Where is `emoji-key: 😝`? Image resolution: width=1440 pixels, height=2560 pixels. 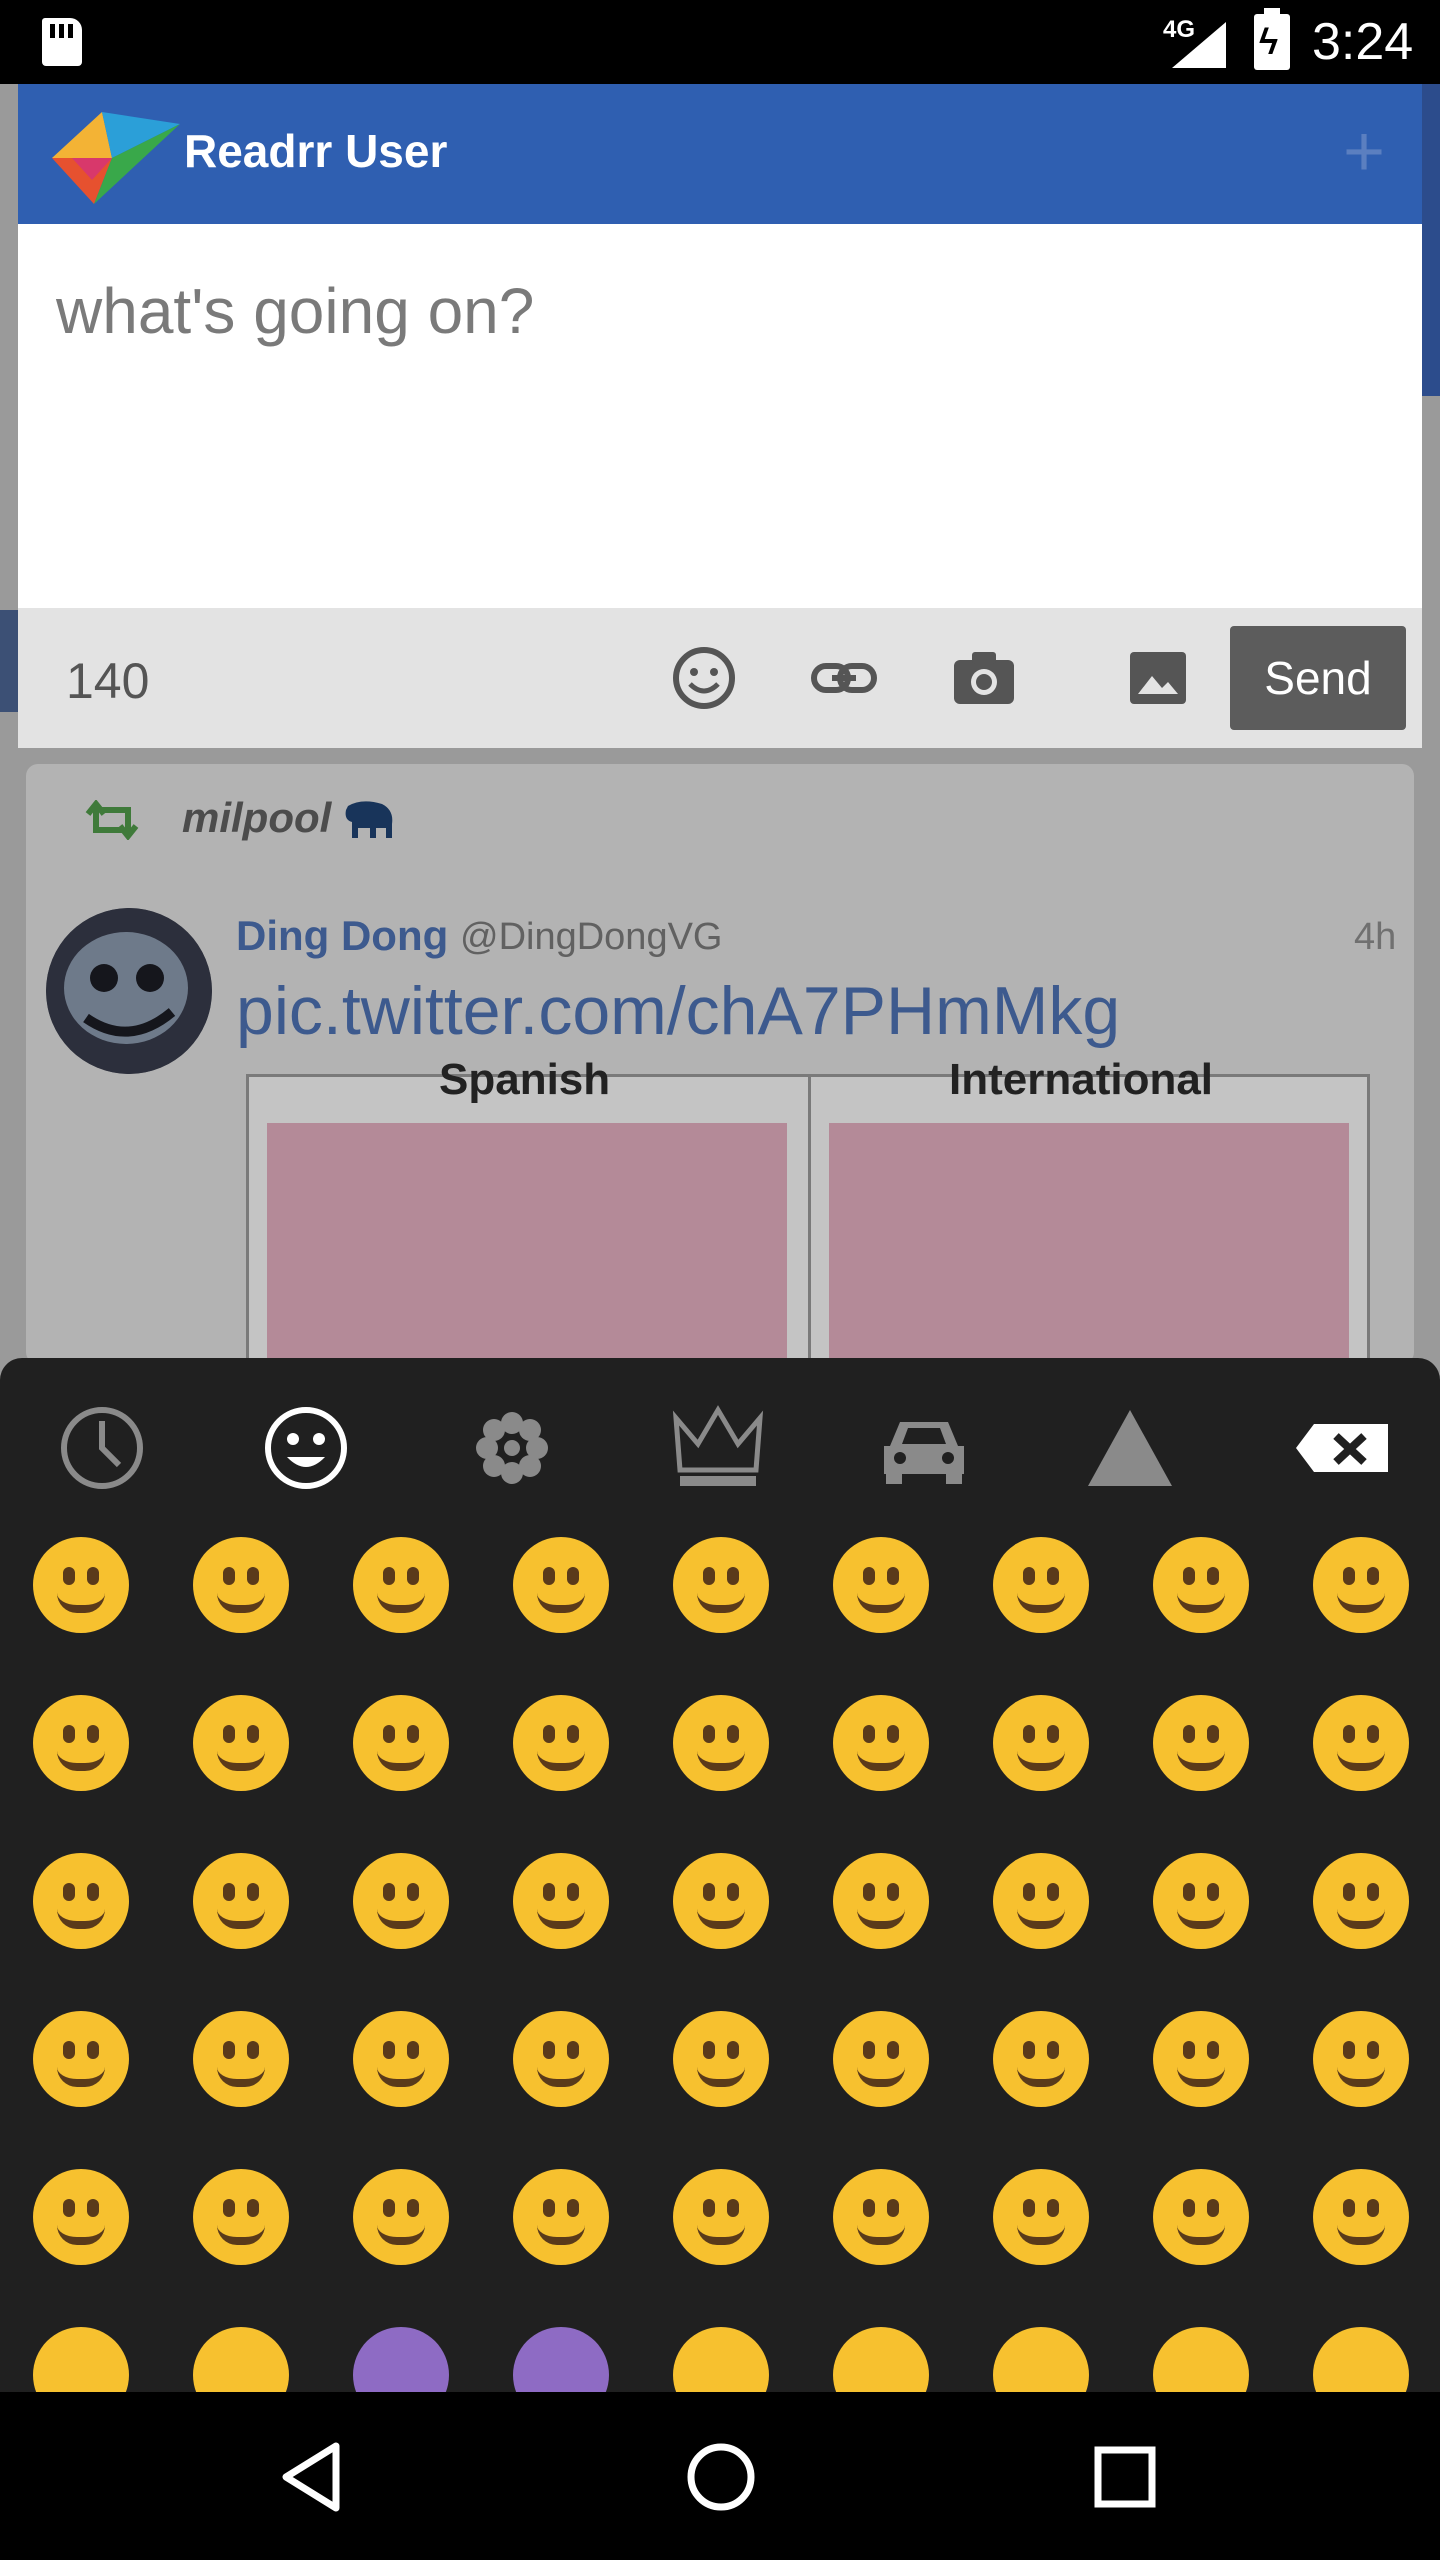
emoji-key: 😝 is located at coordinates (561, 1743).